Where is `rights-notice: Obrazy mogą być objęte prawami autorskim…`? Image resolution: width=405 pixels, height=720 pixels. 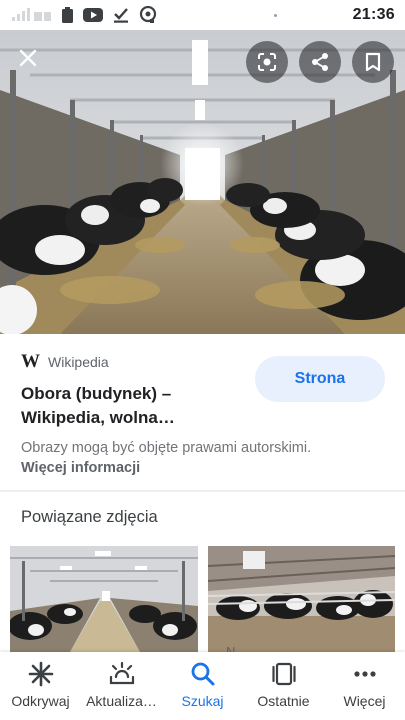
rights-notice: Obrazy mogą być objęte prawami autorskim… is located at coordinates (171, 458).